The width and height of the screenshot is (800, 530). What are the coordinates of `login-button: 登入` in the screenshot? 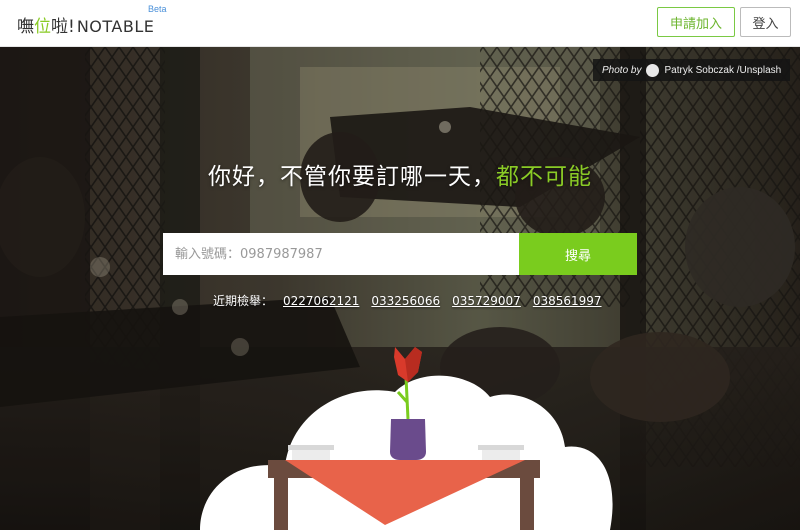 It's located at (765, 22).